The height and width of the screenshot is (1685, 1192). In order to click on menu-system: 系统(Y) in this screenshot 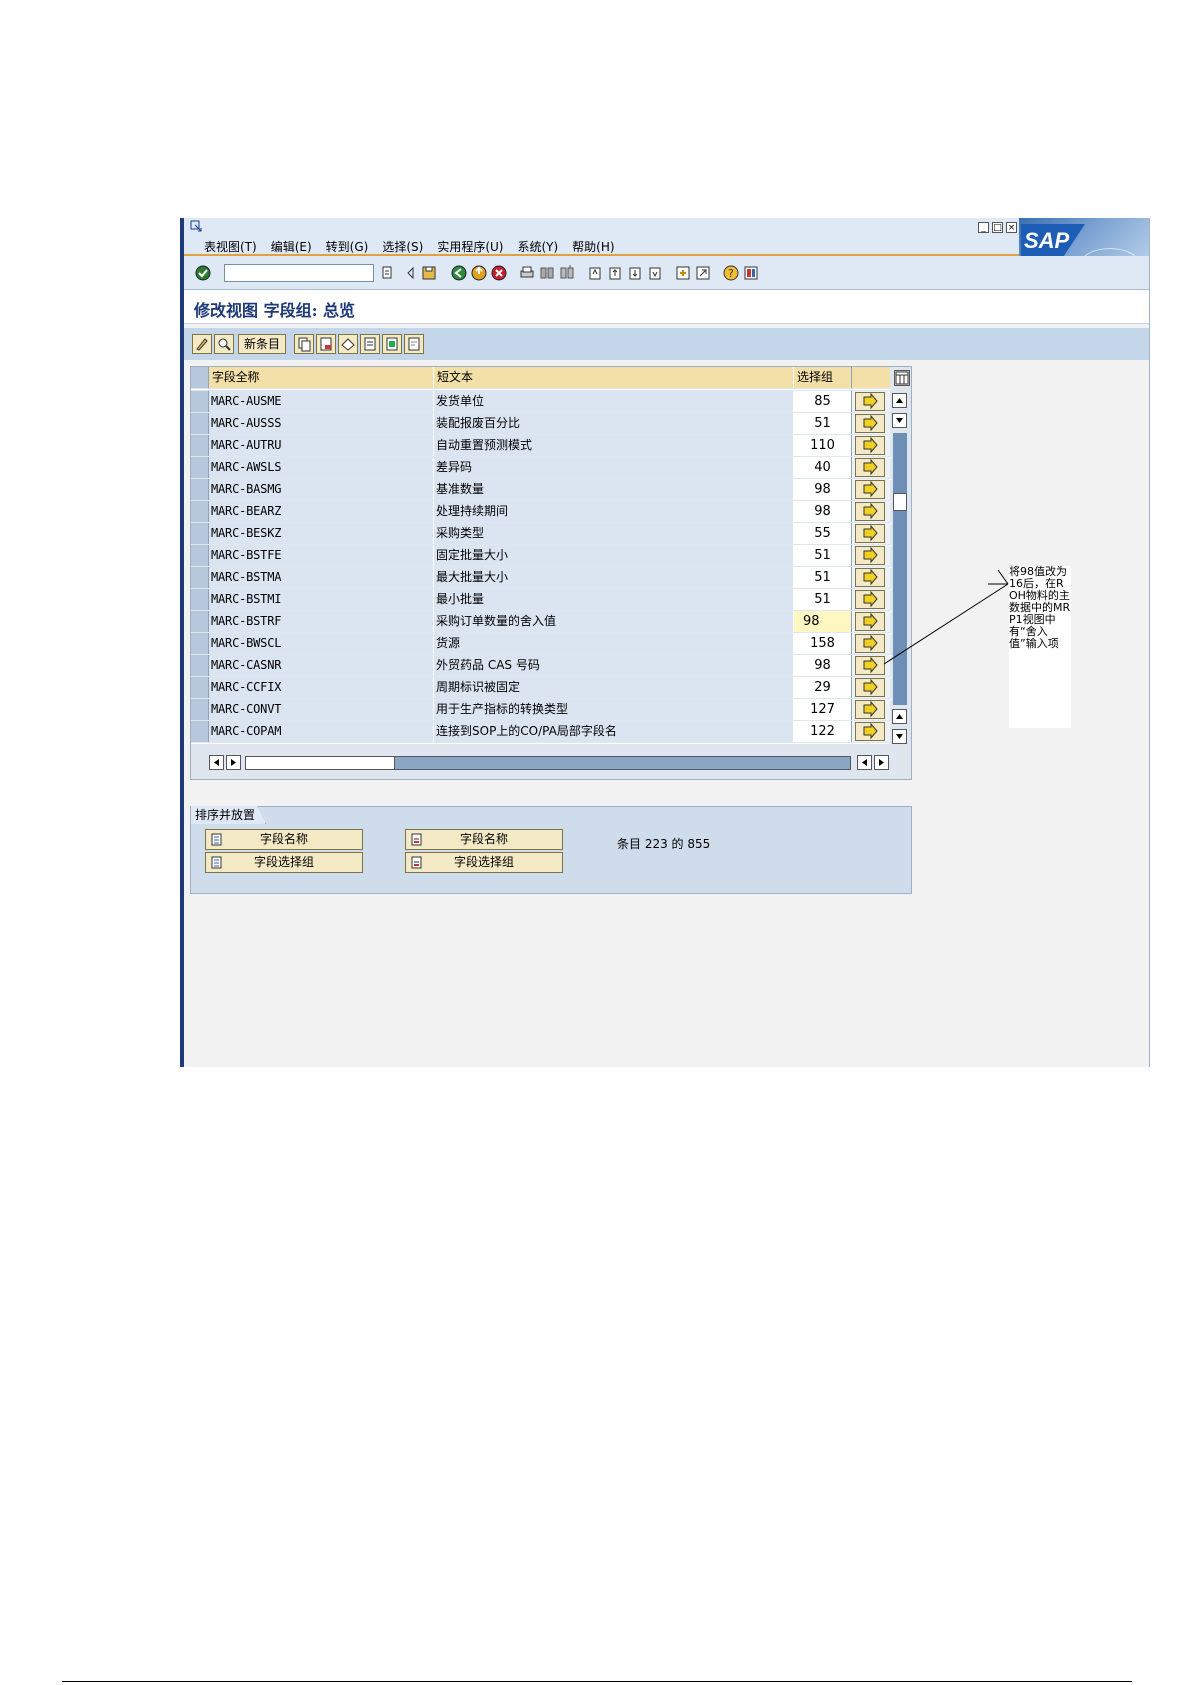, I will do `click(537, 246)`.